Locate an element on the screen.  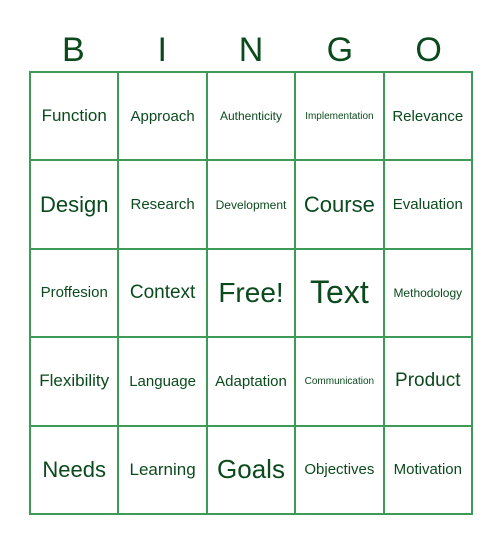
bingo-cell: Design is located at coordinates (74, 204).